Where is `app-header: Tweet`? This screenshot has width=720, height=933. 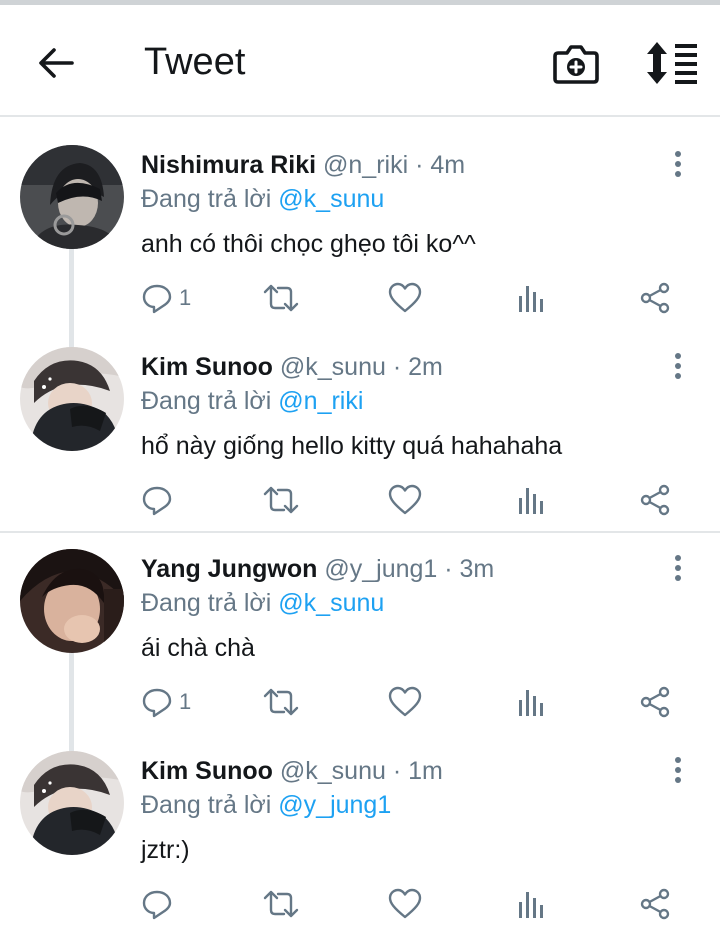 app-header: Tweet is located at coordinates (360, 61).